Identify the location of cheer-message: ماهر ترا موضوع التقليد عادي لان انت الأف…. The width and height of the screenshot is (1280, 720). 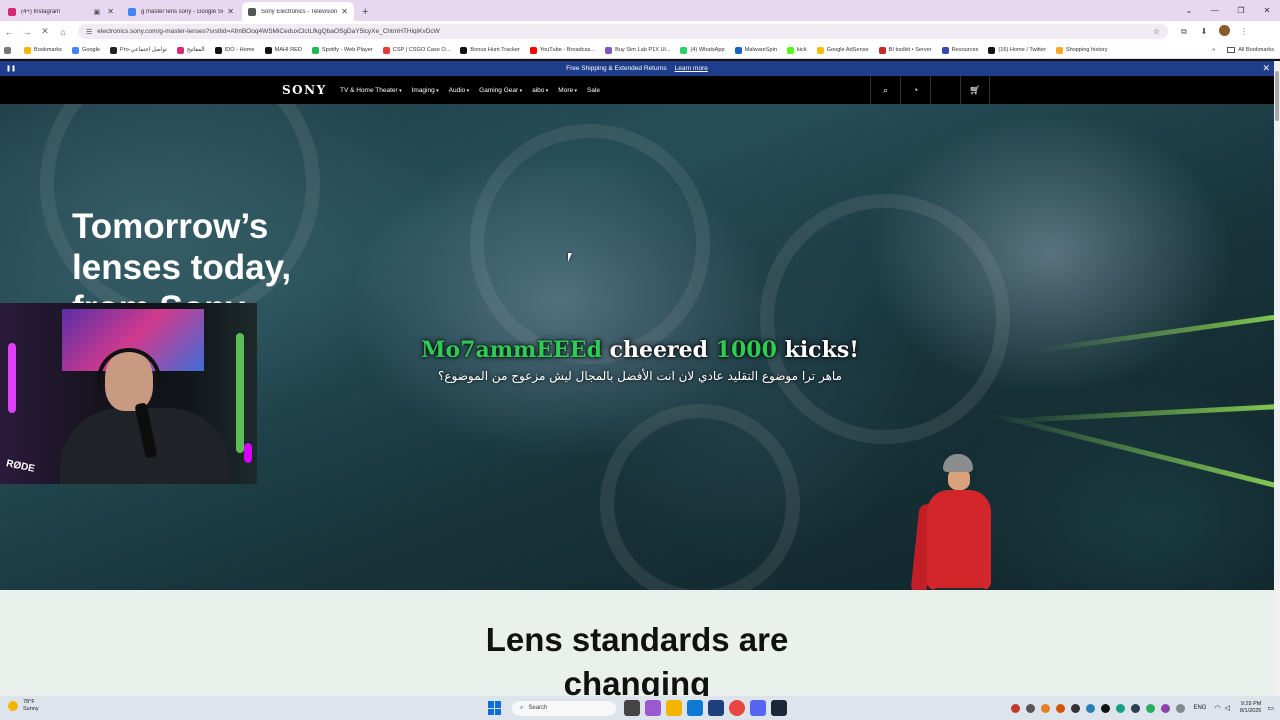
(640, 376).